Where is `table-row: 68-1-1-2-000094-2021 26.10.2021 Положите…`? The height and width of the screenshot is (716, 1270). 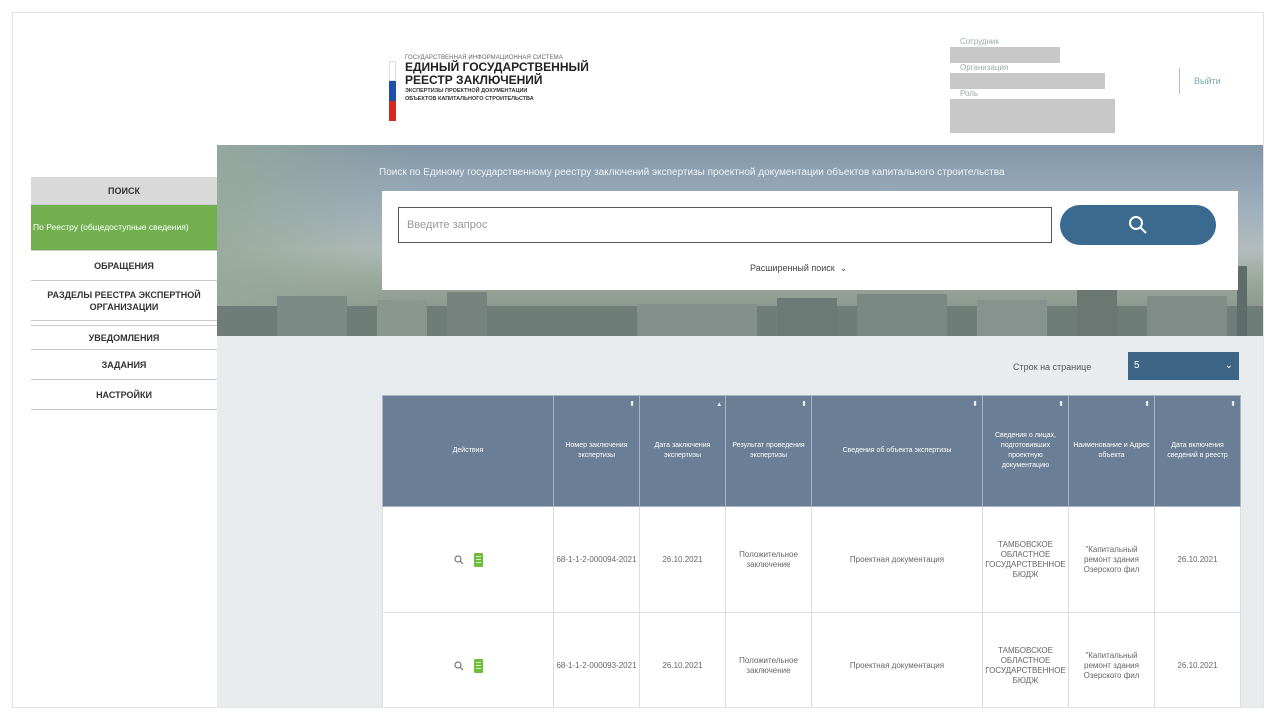 table-row: 68-1-1-2-000094-2021 26.10.2021 Положите… is located at coordinates (811, 559).